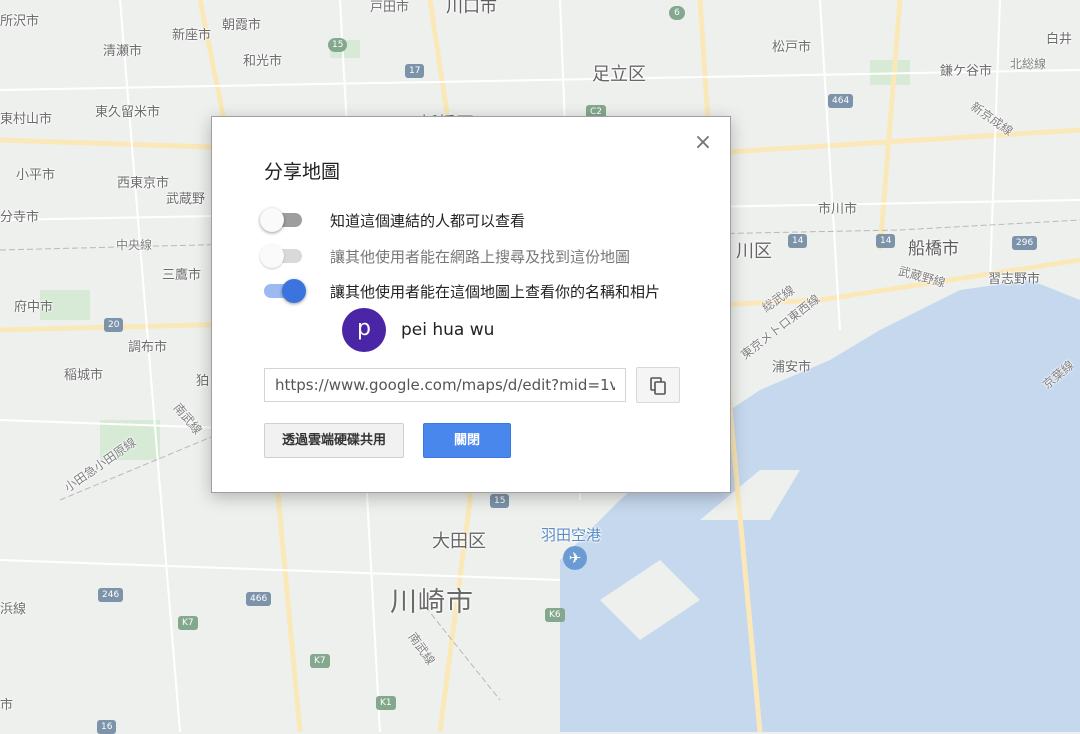  Describe the element at coordinates (792, 47) in the screenshot. I see `place-label: 松戸市` at that location.